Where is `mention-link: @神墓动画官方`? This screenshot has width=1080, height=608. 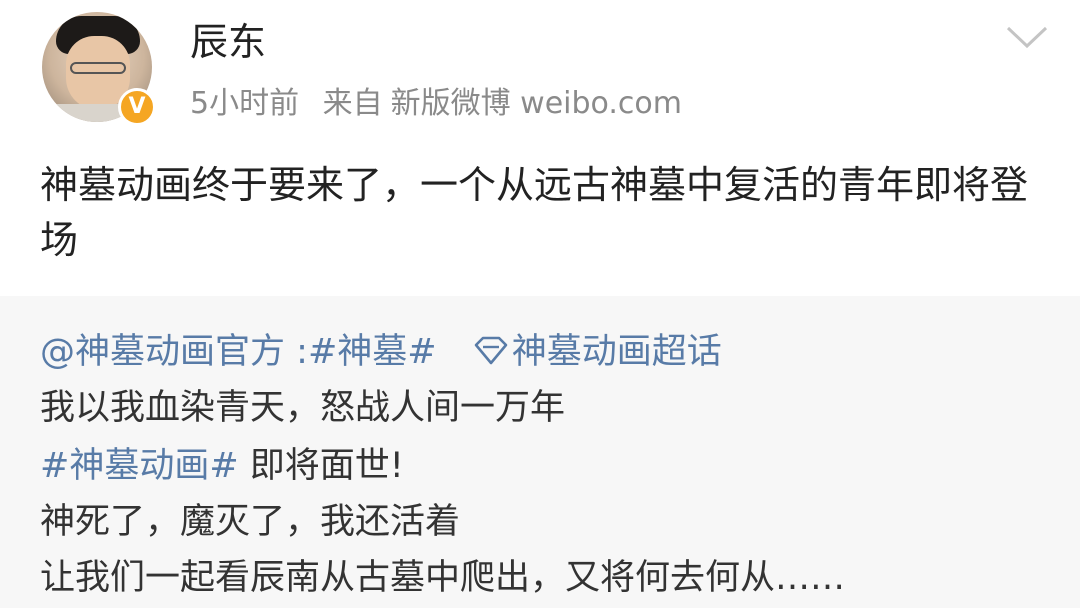 mention-link: @神墓动画官方 is located at coordinates (162, 352).